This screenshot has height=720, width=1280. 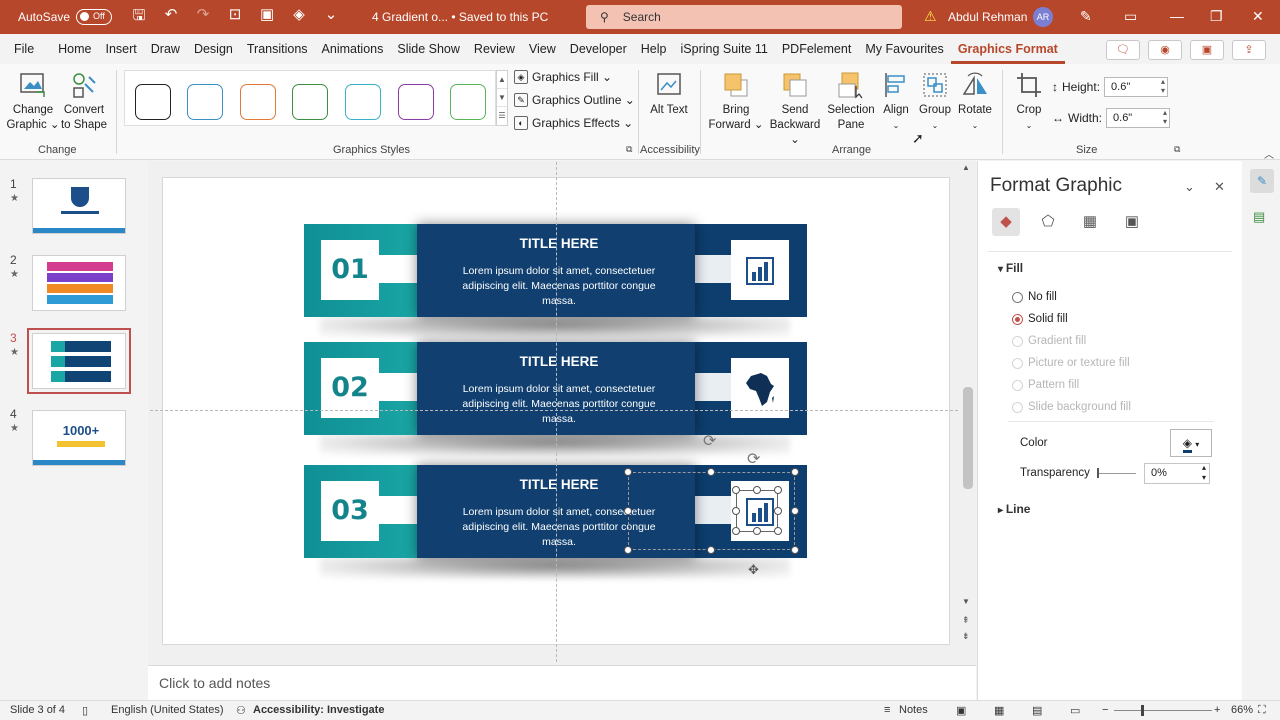 What do you see at coordinates (139, 17) in the screenshot?
I see `save-icon: 🖫` at bounding box center [139, 17].